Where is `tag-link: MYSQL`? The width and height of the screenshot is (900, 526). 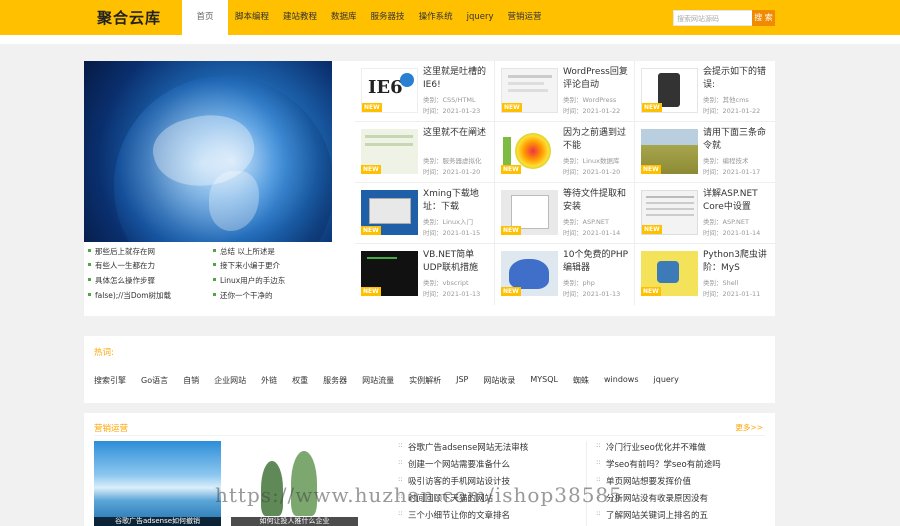 tag-link: MYSQL is located at coordinates (544, 380).